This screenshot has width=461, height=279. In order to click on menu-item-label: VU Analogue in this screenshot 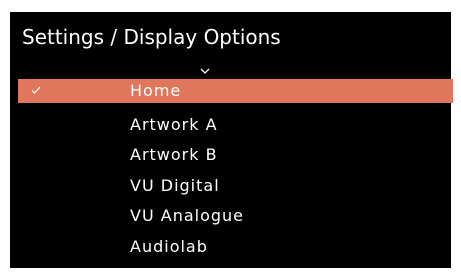, I will do `click(187, 216)`.